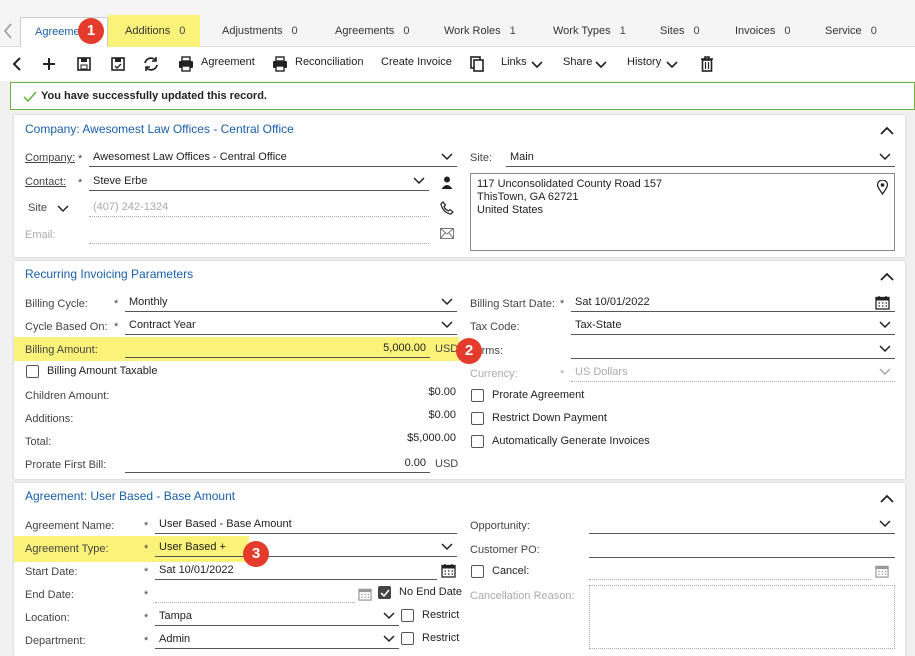  I want to click on restrict-department-checkbox, so click(407, 638).